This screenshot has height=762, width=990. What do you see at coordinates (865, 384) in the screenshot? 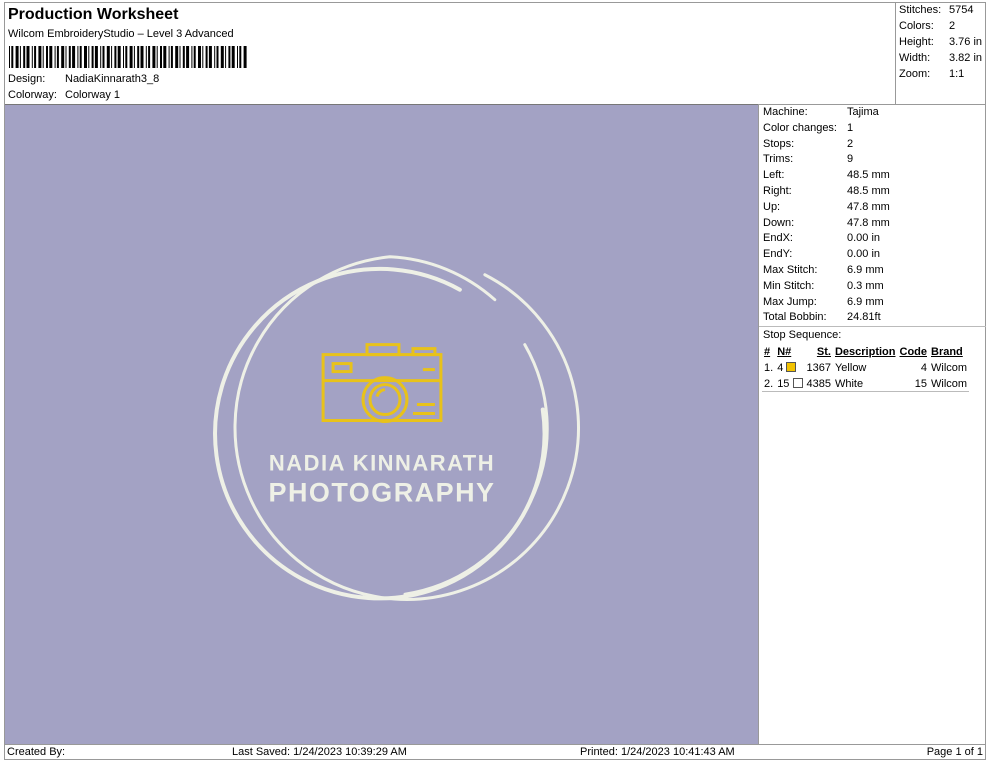
I see `table-row: 2. 15 4385 White 15 Wilcom` at bounding box center [865, 384].